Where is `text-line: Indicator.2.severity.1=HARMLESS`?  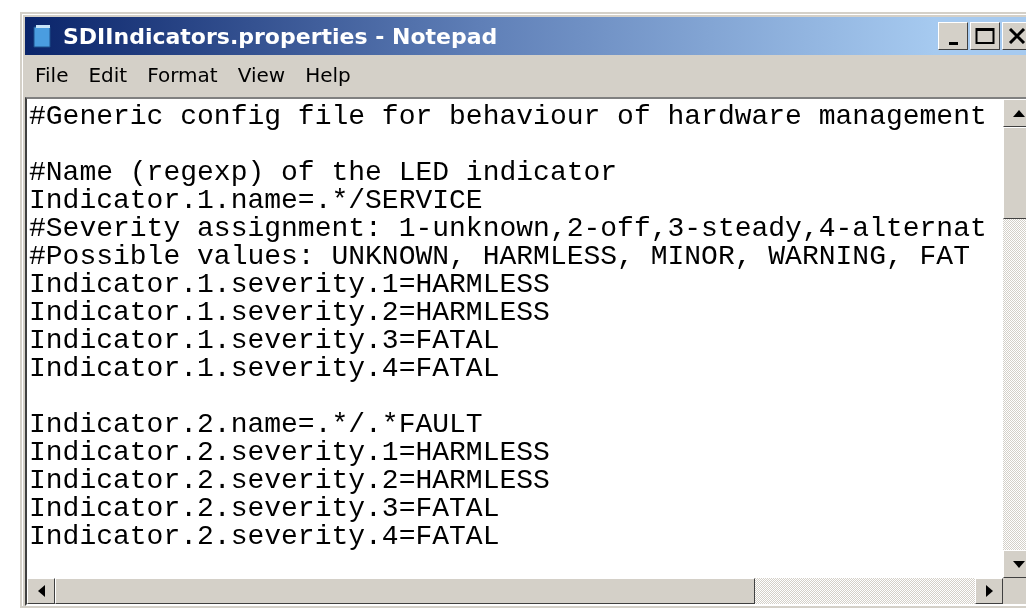 text-line: Indicator.2.severity.1=HARMLESS is located at coordinates (290, 453).